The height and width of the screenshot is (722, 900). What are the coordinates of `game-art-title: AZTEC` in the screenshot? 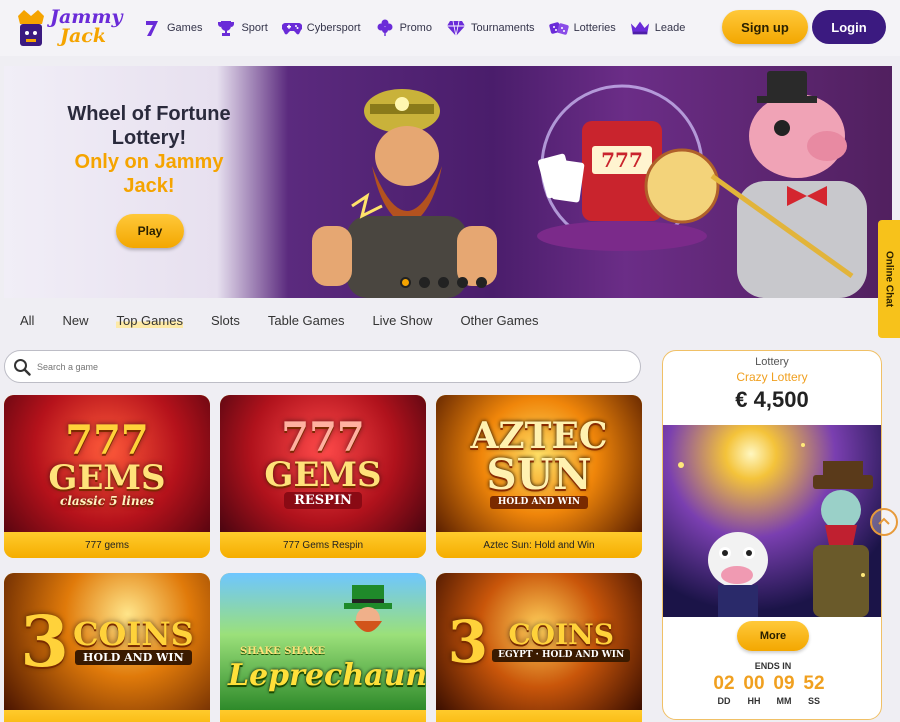 It's located at (539, 436).